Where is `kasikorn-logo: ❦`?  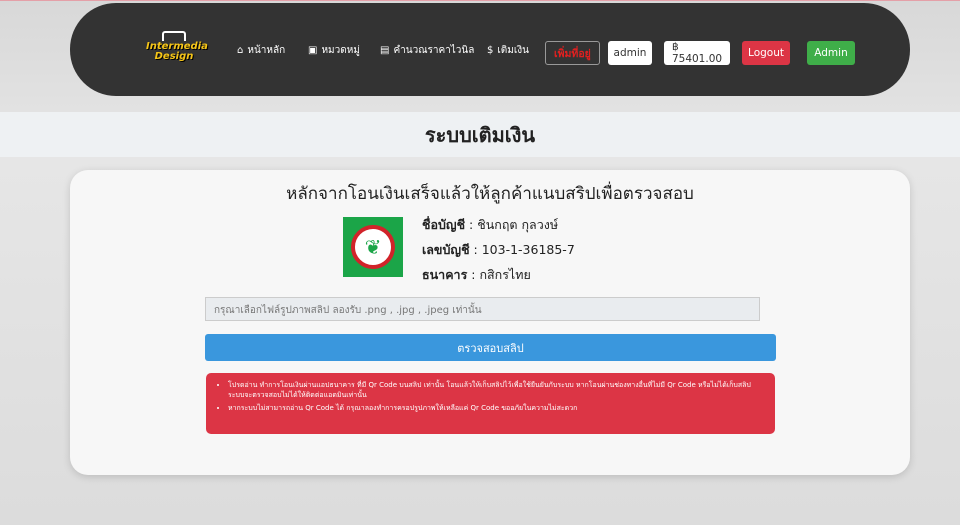
kasikorn-logo: ❦ is located at coordinates (373, 247).